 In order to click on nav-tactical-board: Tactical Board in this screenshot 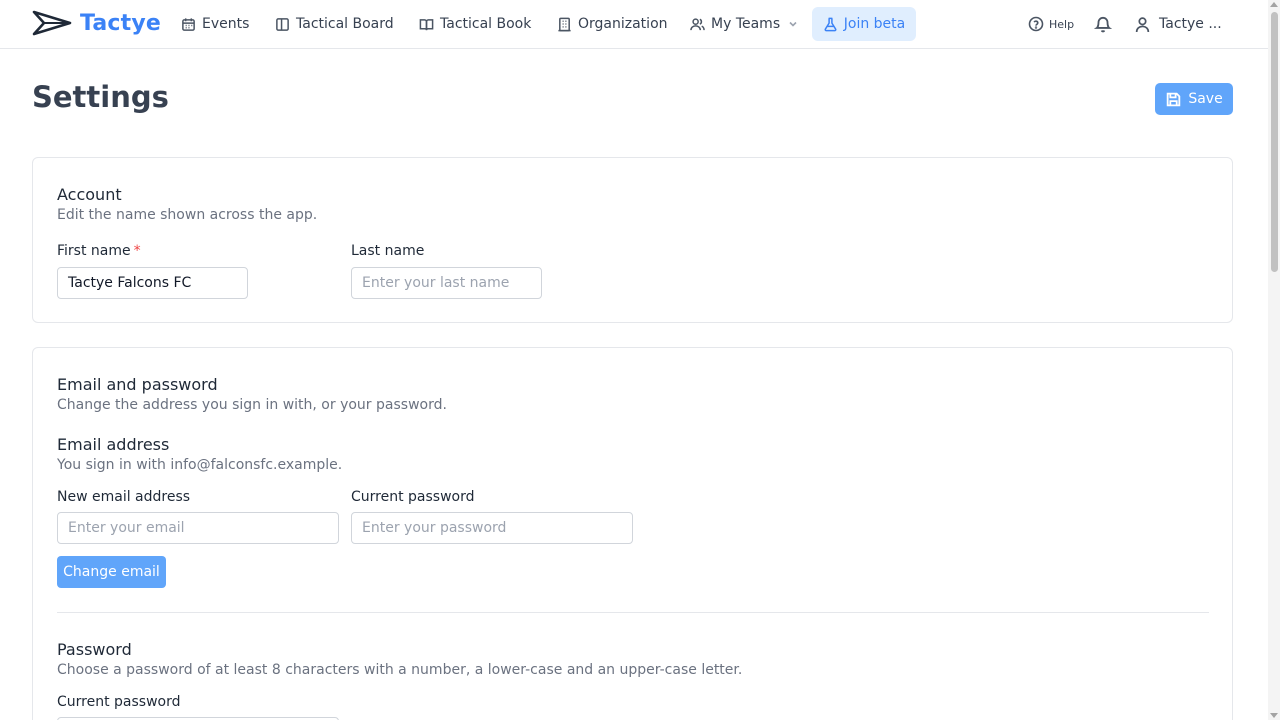, I will do `click(334, 24)`.